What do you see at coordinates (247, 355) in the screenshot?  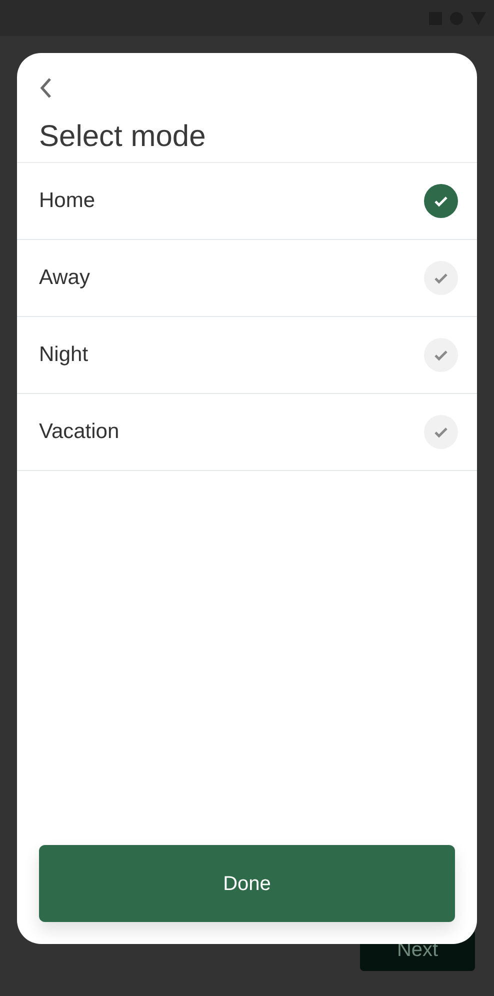 I see `mode-option: Night` at bounding box center [247, 355].